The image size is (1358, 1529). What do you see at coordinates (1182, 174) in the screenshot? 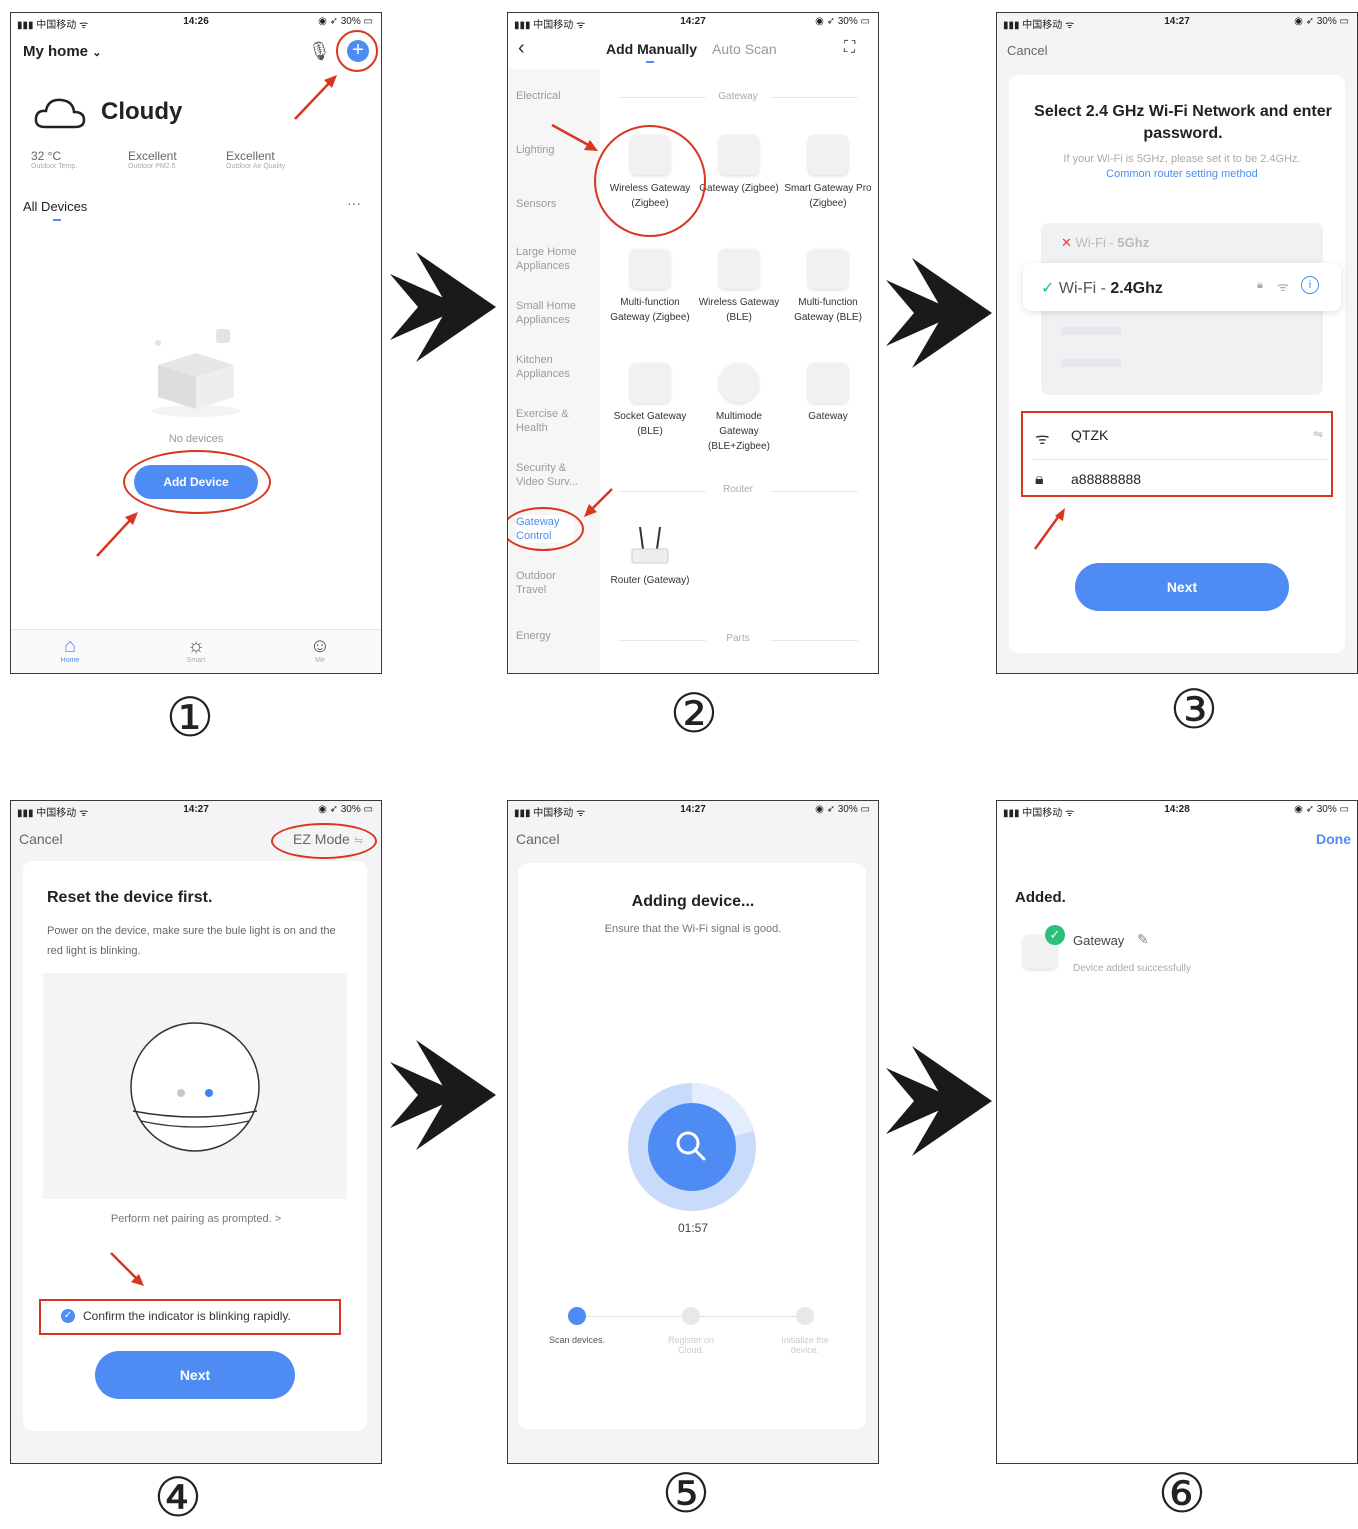
I see `router-setting-link: Common router setting method` at bounding box center [1182, 174].